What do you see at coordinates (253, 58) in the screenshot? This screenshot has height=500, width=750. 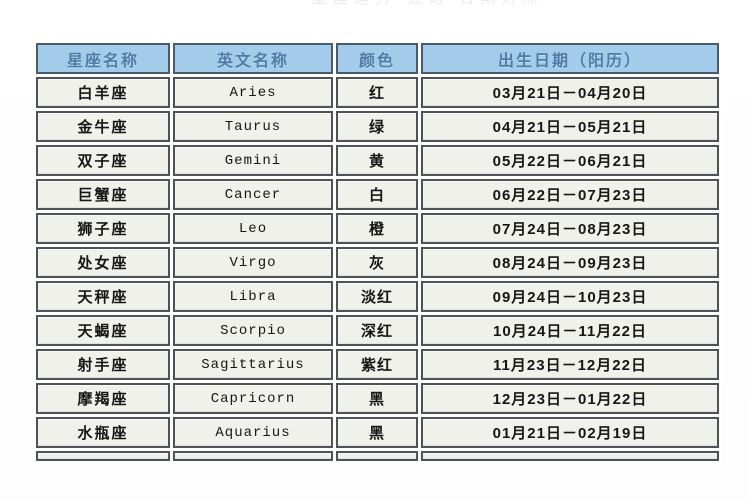 I see `column-header-english-name: 英文名称` at bounding box center [253, 58].